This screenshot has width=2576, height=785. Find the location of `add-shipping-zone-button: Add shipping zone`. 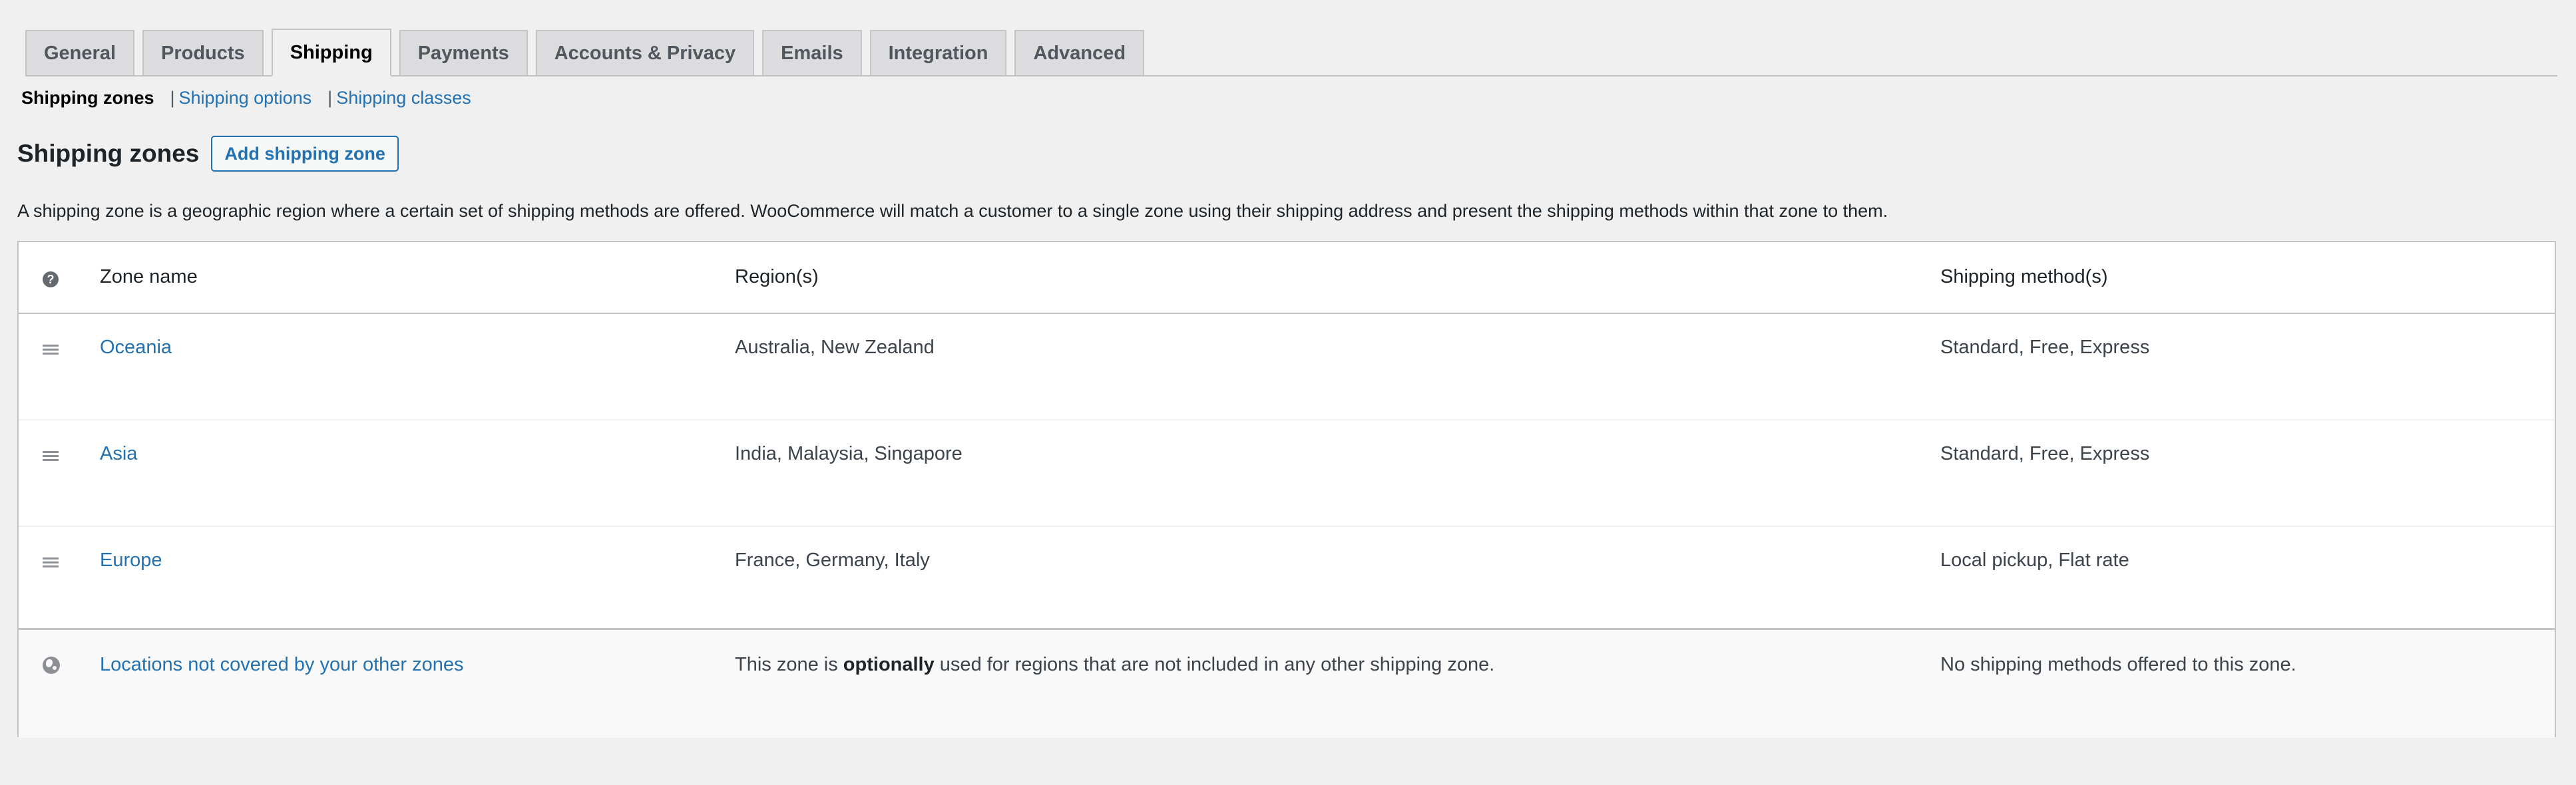

add-shipping-zone-button: Add shipping zone is located at coordinates (305, 154).